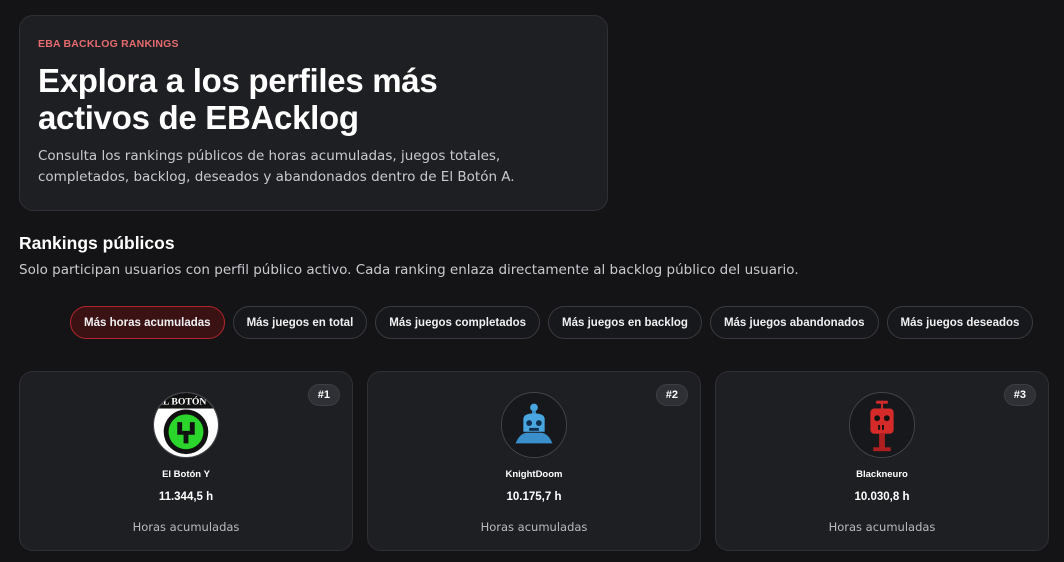  I want to click on tab-mas-juegos-completados: Más juegos completados, so click(458, 322).